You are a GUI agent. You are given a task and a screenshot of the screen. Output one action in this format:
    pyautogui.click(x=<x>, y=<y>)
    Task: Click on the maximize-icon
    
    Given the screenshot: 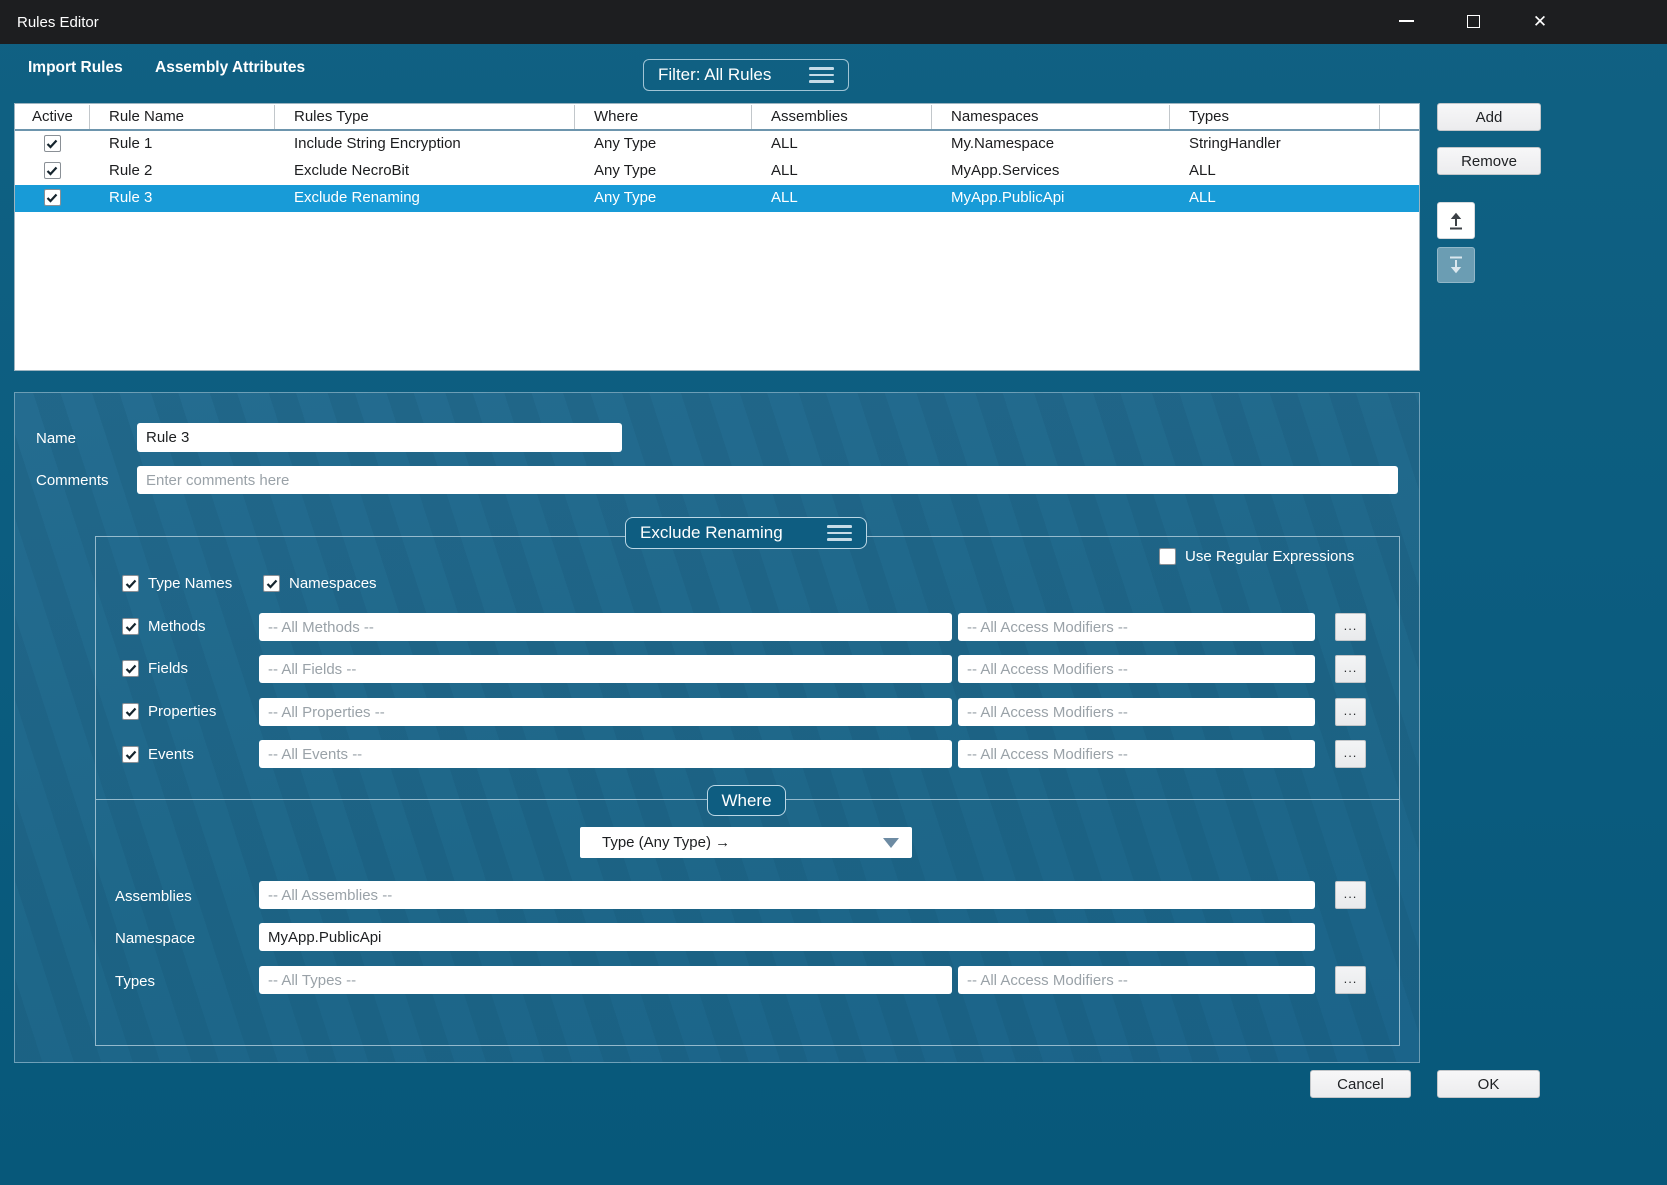 What is the action you would take?
    pyautogui.click(x=1473, y=21)
    